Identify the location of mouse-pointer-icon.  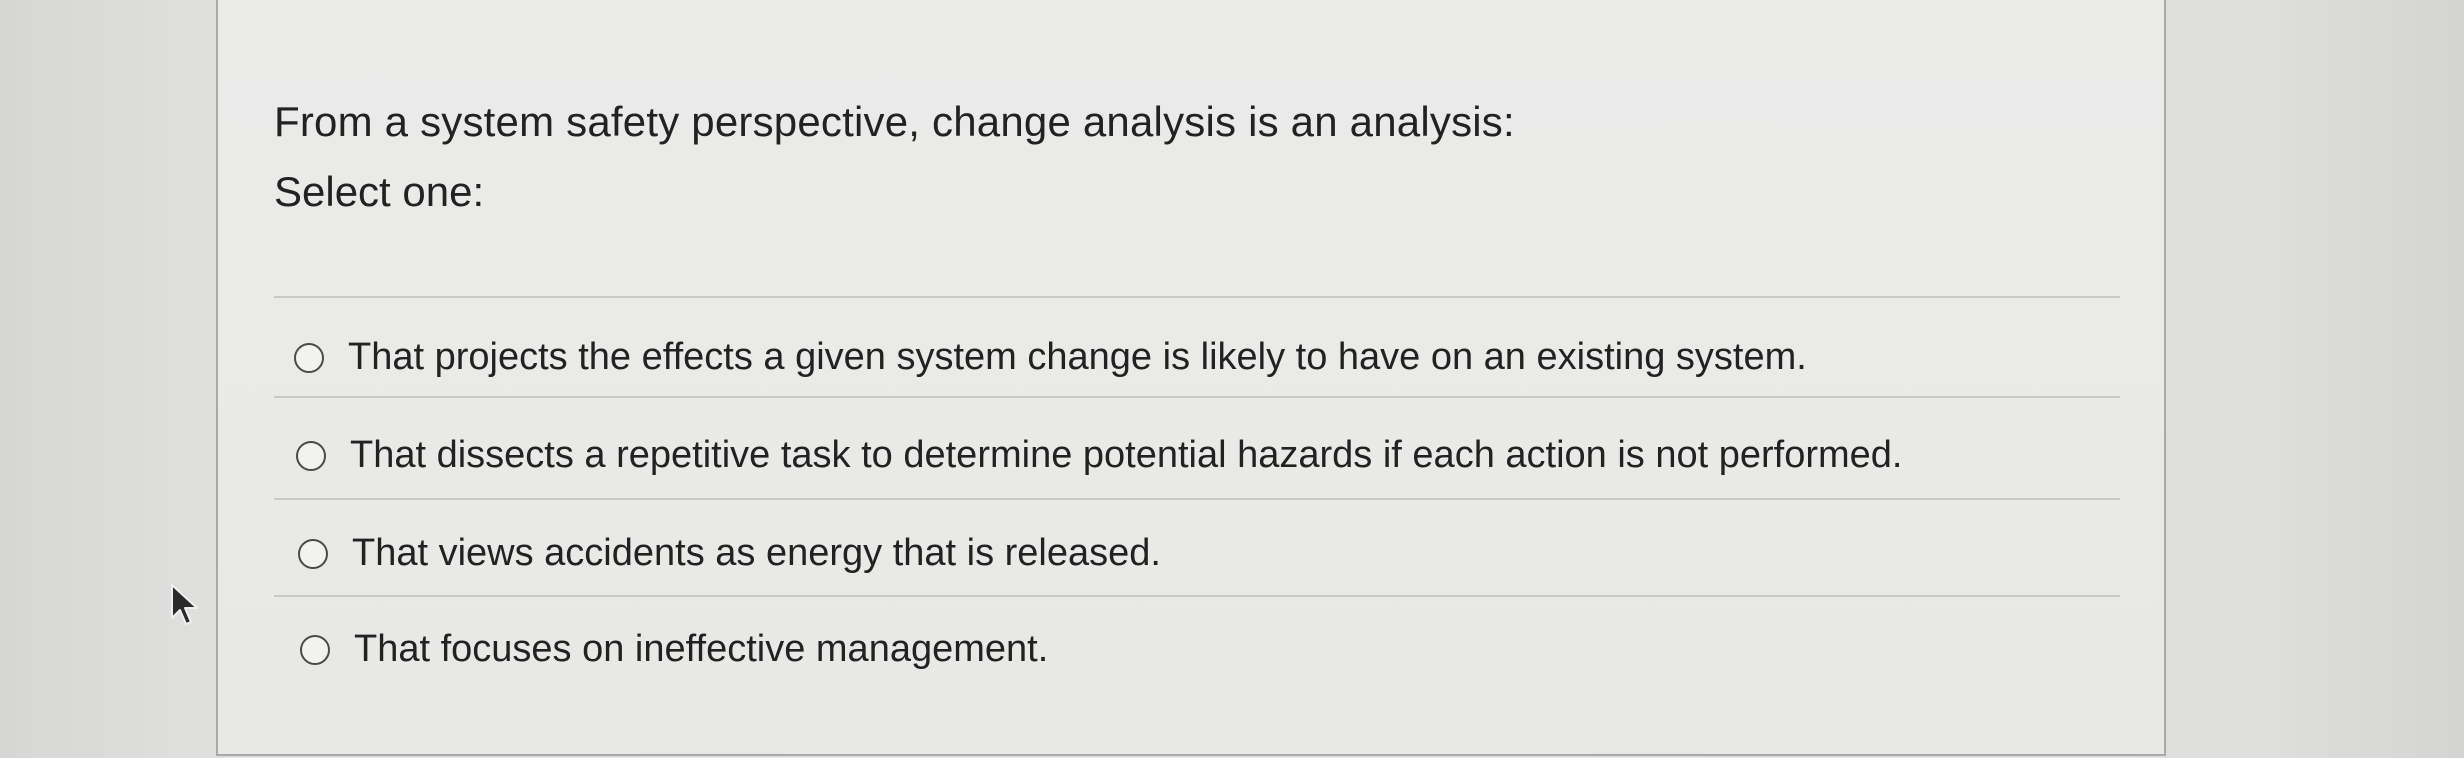
(184, 604).